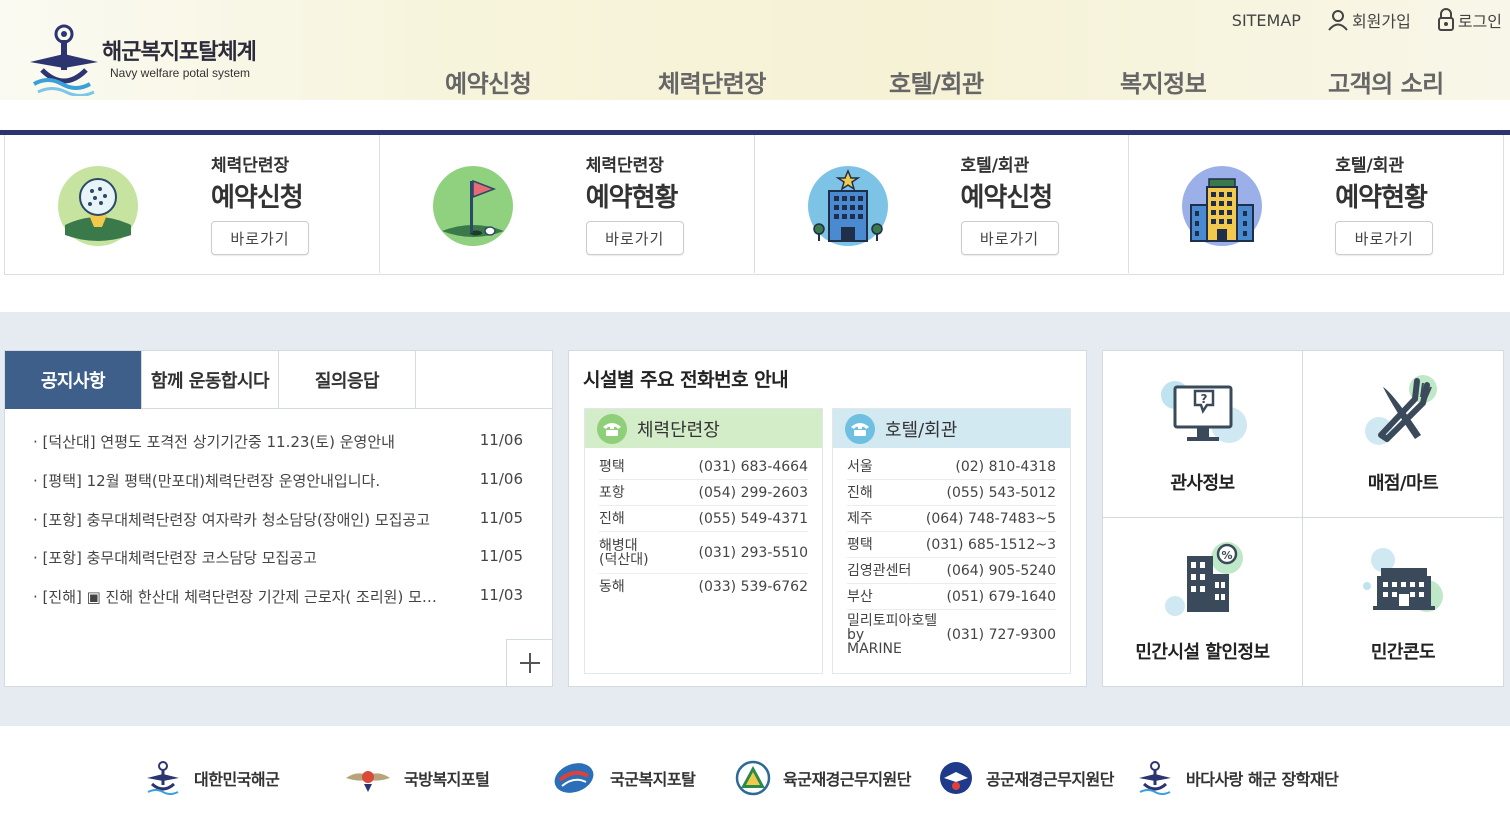  I want to click on phone-row: 평택 (031) 685-1512~3, so click(951, 545).